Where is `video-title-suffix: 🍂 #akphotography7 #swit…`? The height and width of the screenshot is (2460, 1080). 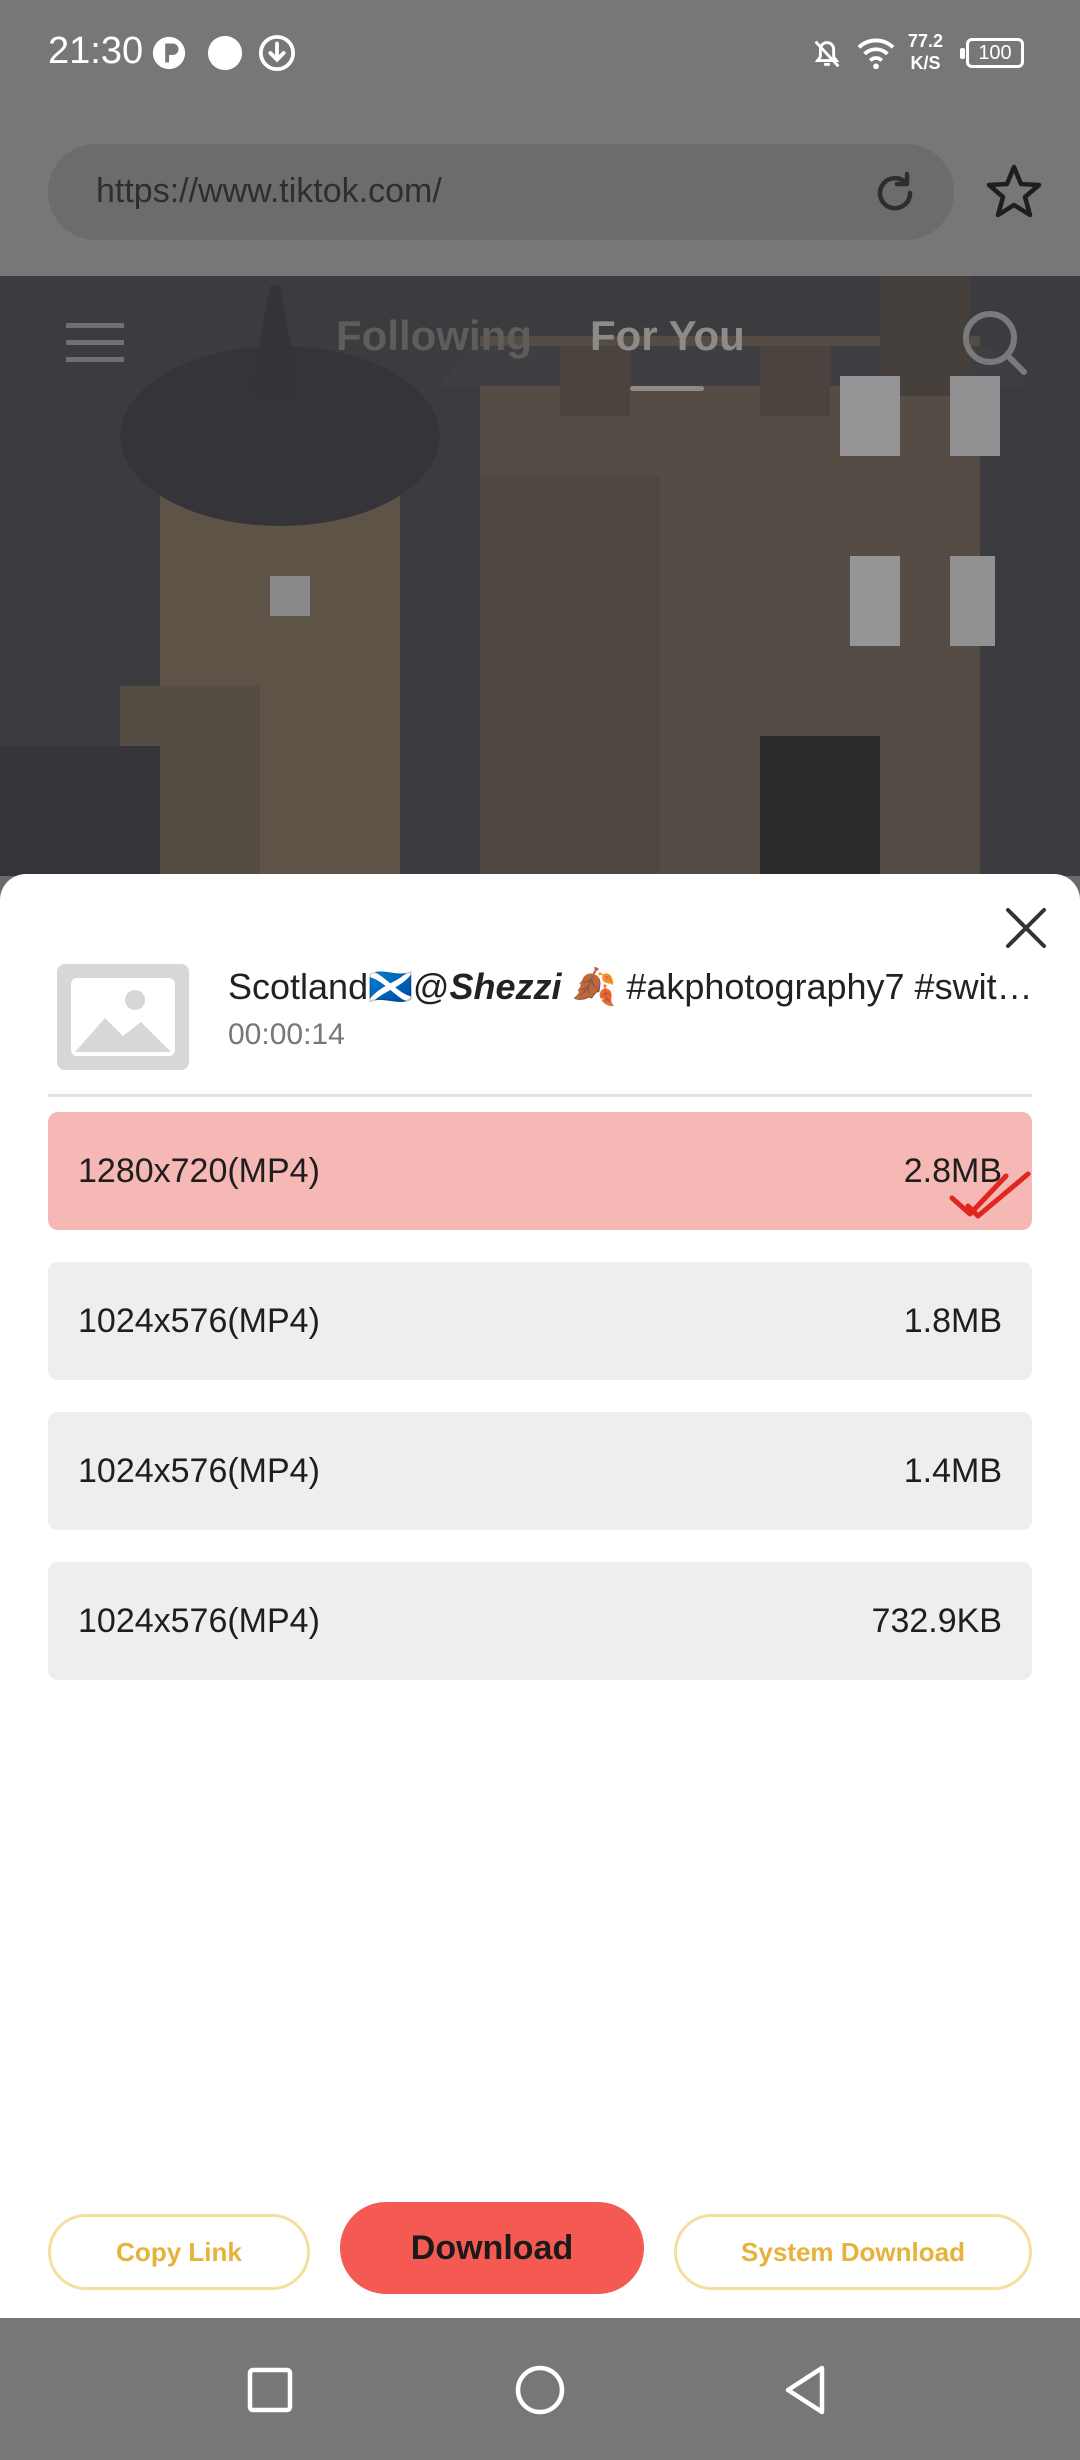 video-title-suffix: 🍂 #akphotography7 #swit… is located at coordinates (797, 986).